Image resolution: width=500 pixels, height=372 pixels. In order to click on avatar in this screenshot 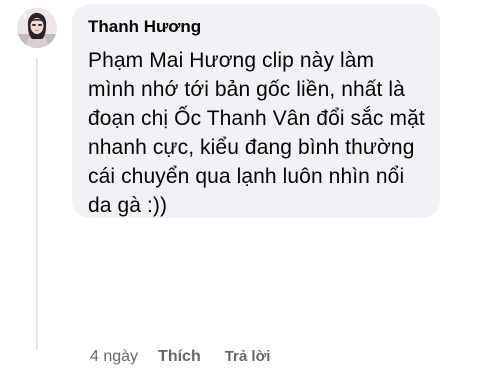, I will do `click(37, 28)`.